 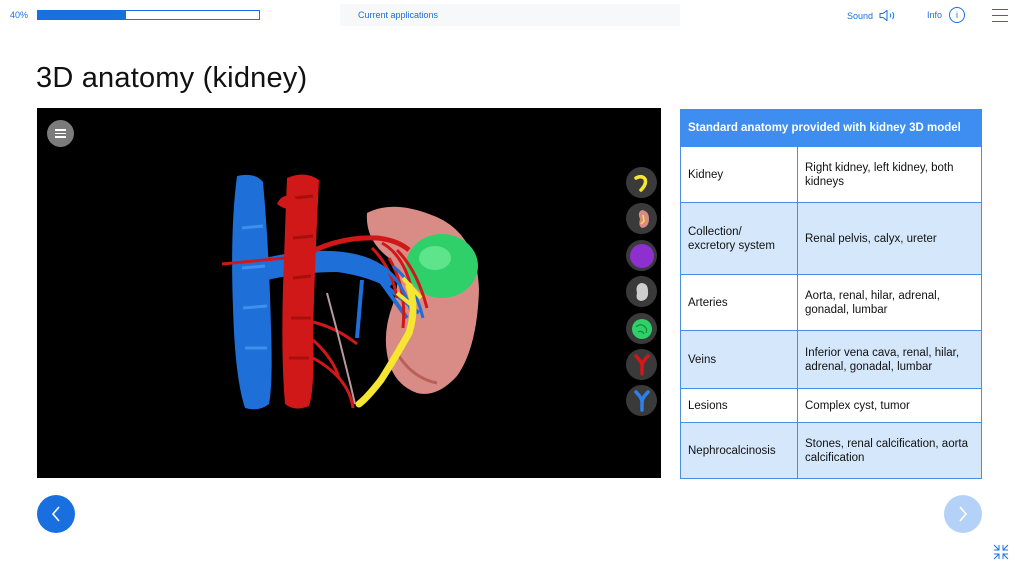 I want to click on chevron-left-icon, so click(x=55, y=514).